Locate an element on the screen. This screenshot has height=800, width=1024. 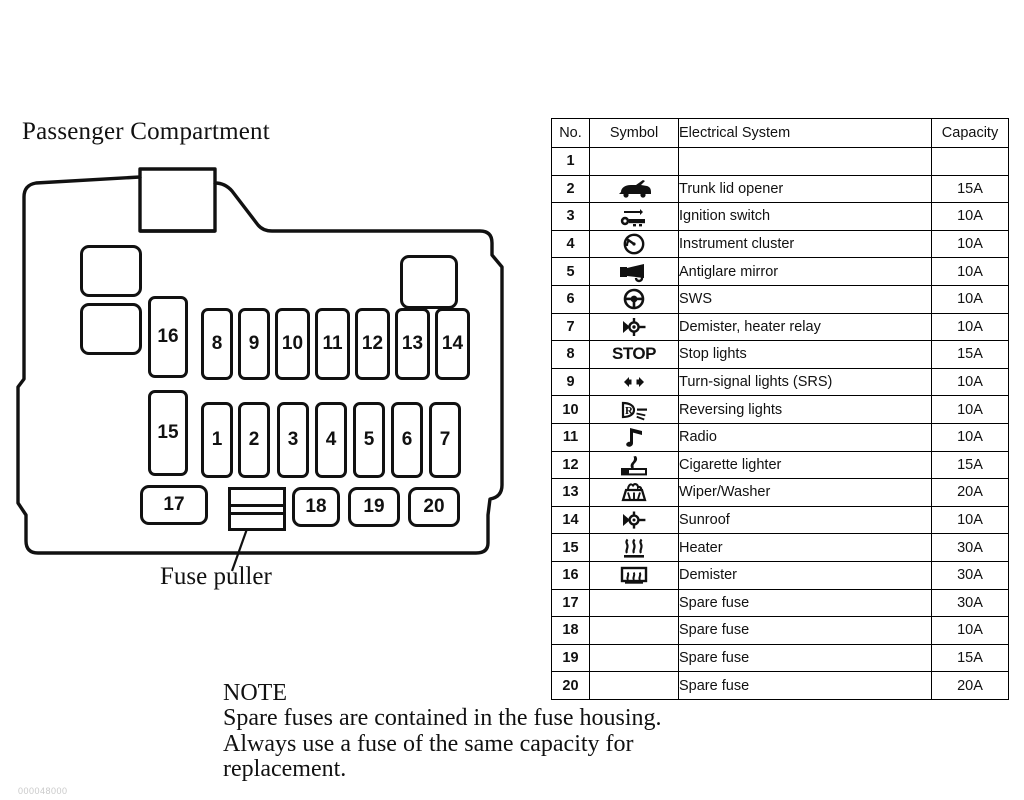
fuse-slot-label: 7 is located at coordinates (445, 439).